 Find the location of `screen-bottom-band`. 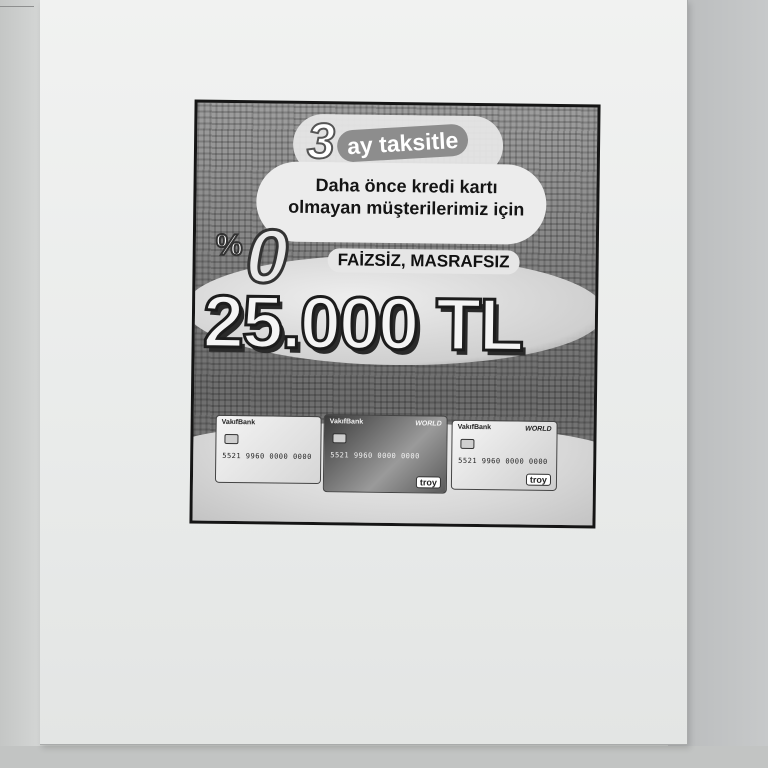

screen-bottom-band is located at coordinates (384, 757).